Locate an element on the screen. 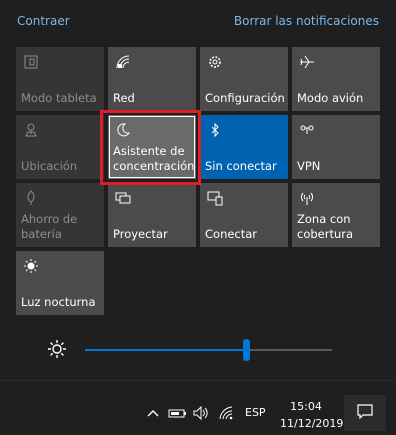  language-indicator: ESP is located at coordinates (255, 412).